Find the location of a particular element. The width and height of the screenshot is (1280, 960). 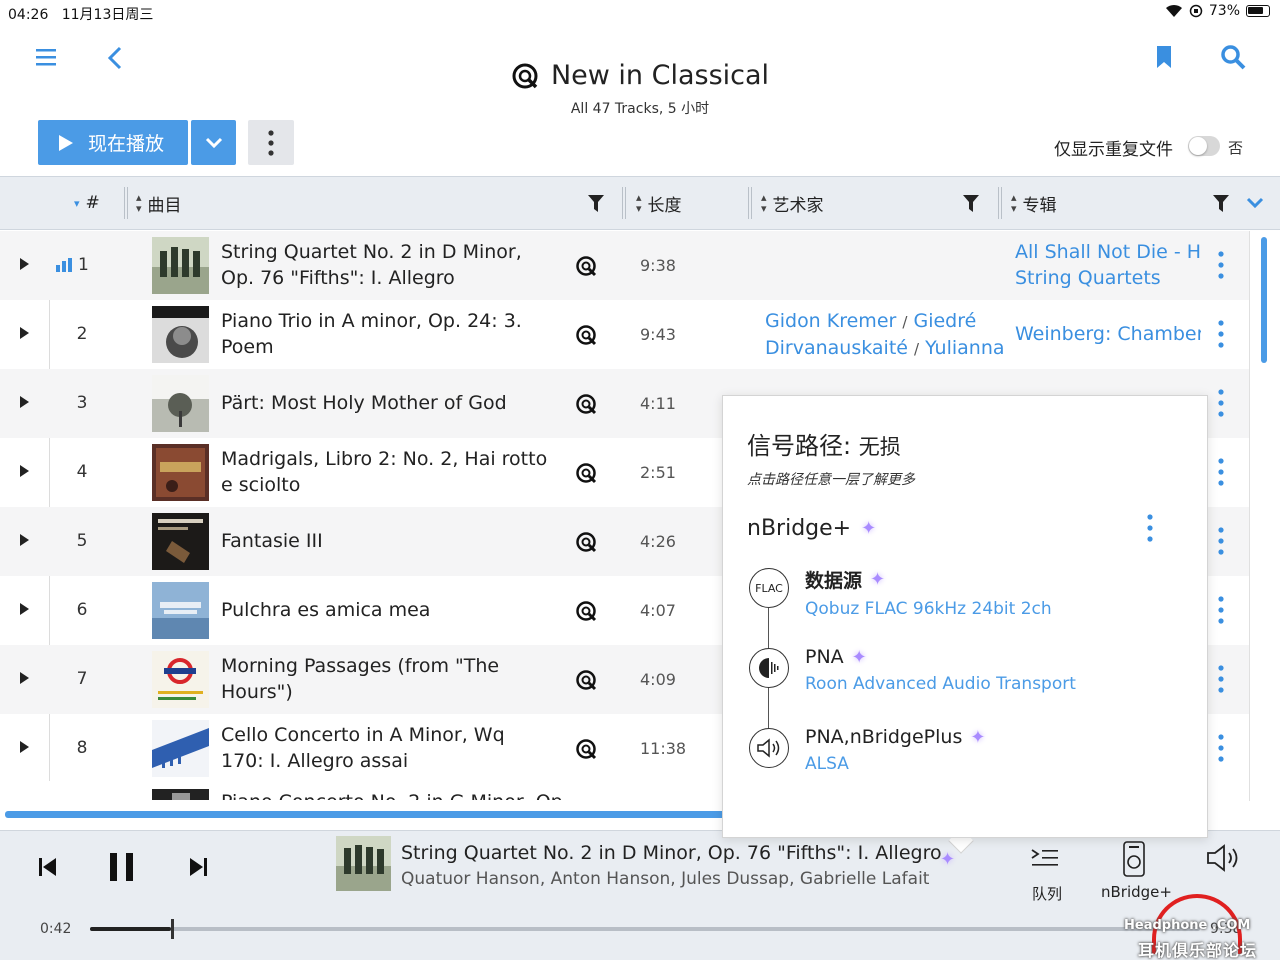

zone-device-icon is located at coordinates (1134, 859).